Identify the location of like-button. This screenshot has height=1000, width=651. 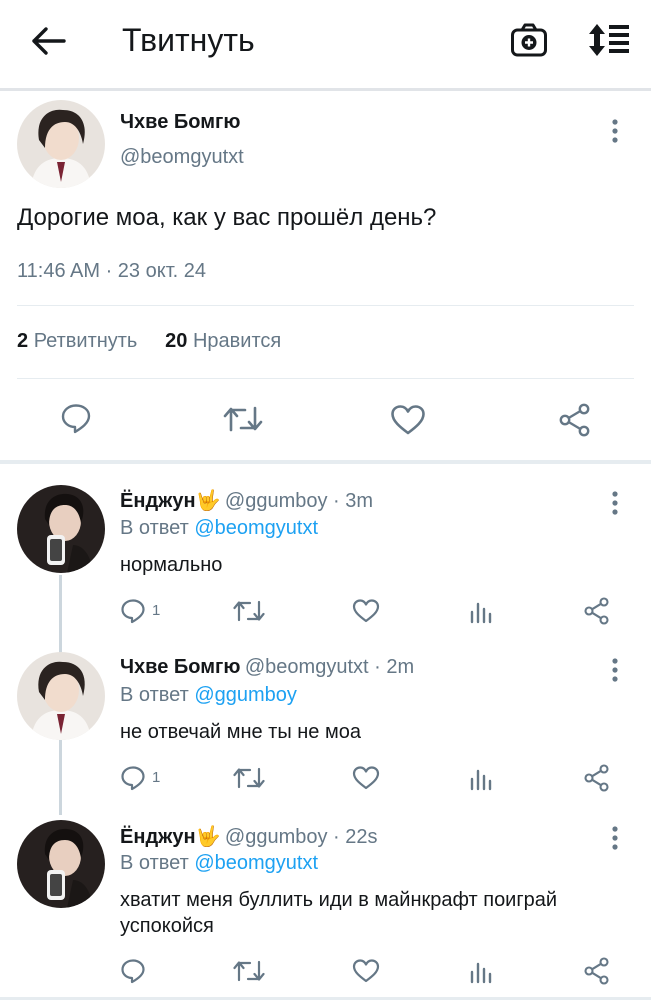
(408, 420).